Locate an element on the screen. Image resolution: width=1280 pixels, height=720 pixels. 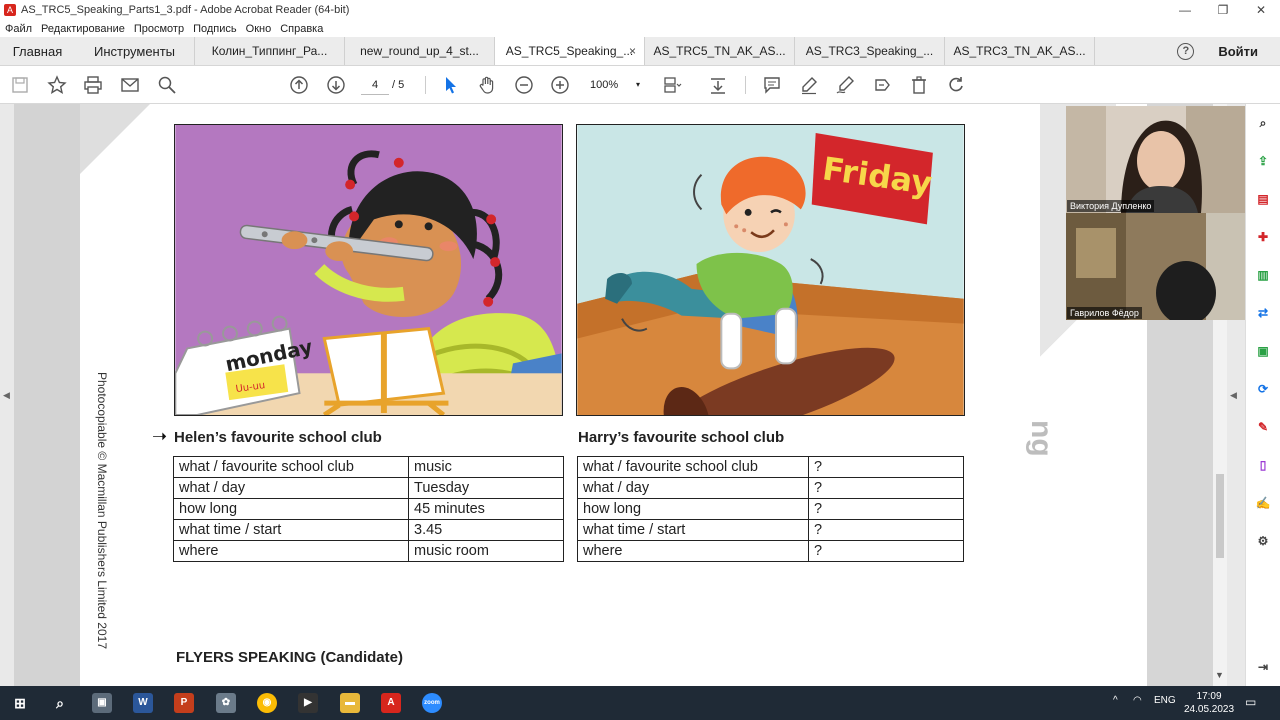
start-icon: ⊞ is located at coordinates (20, 703).